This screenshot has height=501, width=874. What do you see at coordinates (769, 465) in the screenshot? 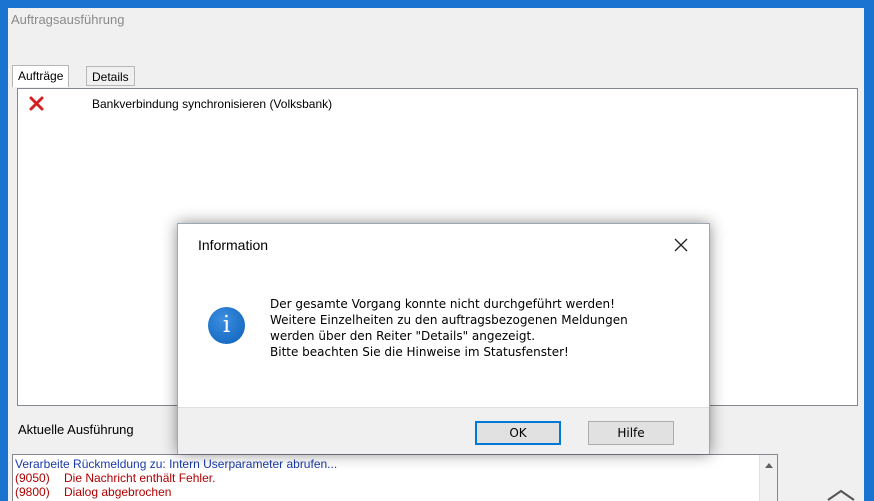
I see `scroll-up-arrow-icon` at bounding box center [769, 465].